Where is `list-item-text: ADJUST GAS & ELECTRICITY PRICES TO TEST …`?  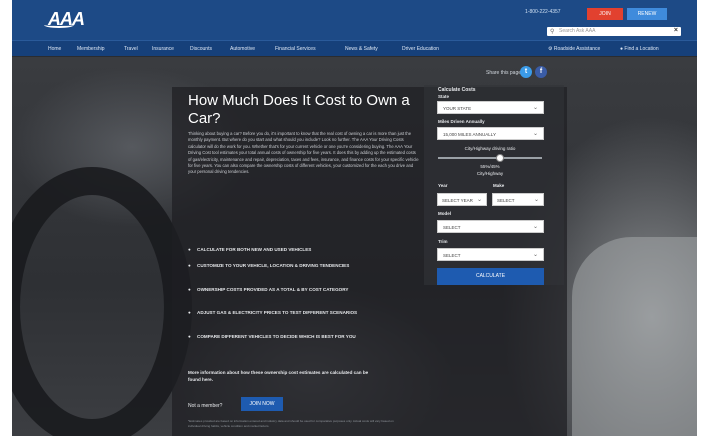
list-item-text: ADJUST GAS & ELECTRICITY PRICES TO TEST … is located at coordinates (277, 312).